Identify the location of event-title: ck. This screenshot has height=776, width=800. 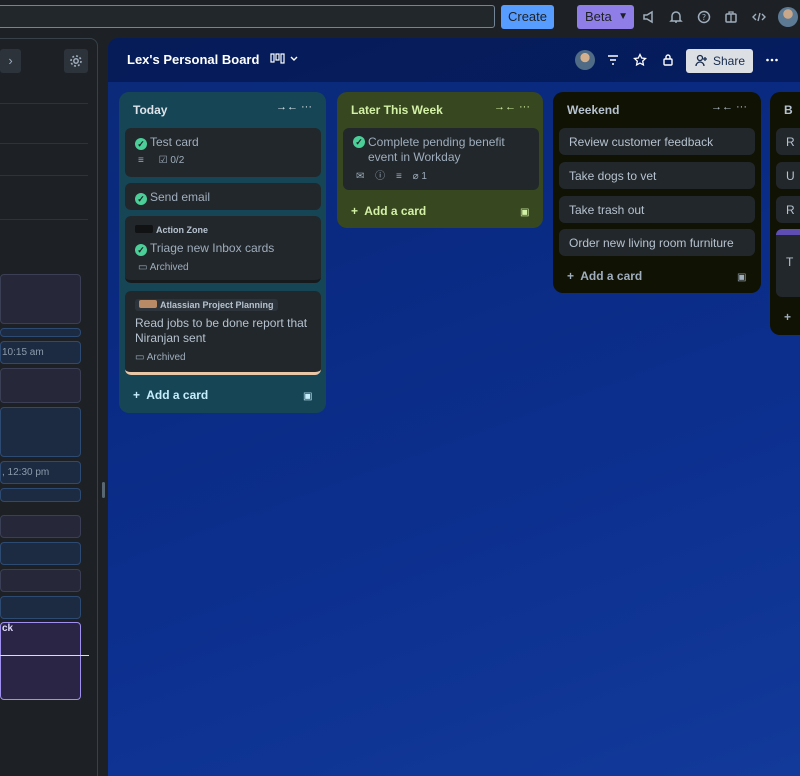
(8, 628).